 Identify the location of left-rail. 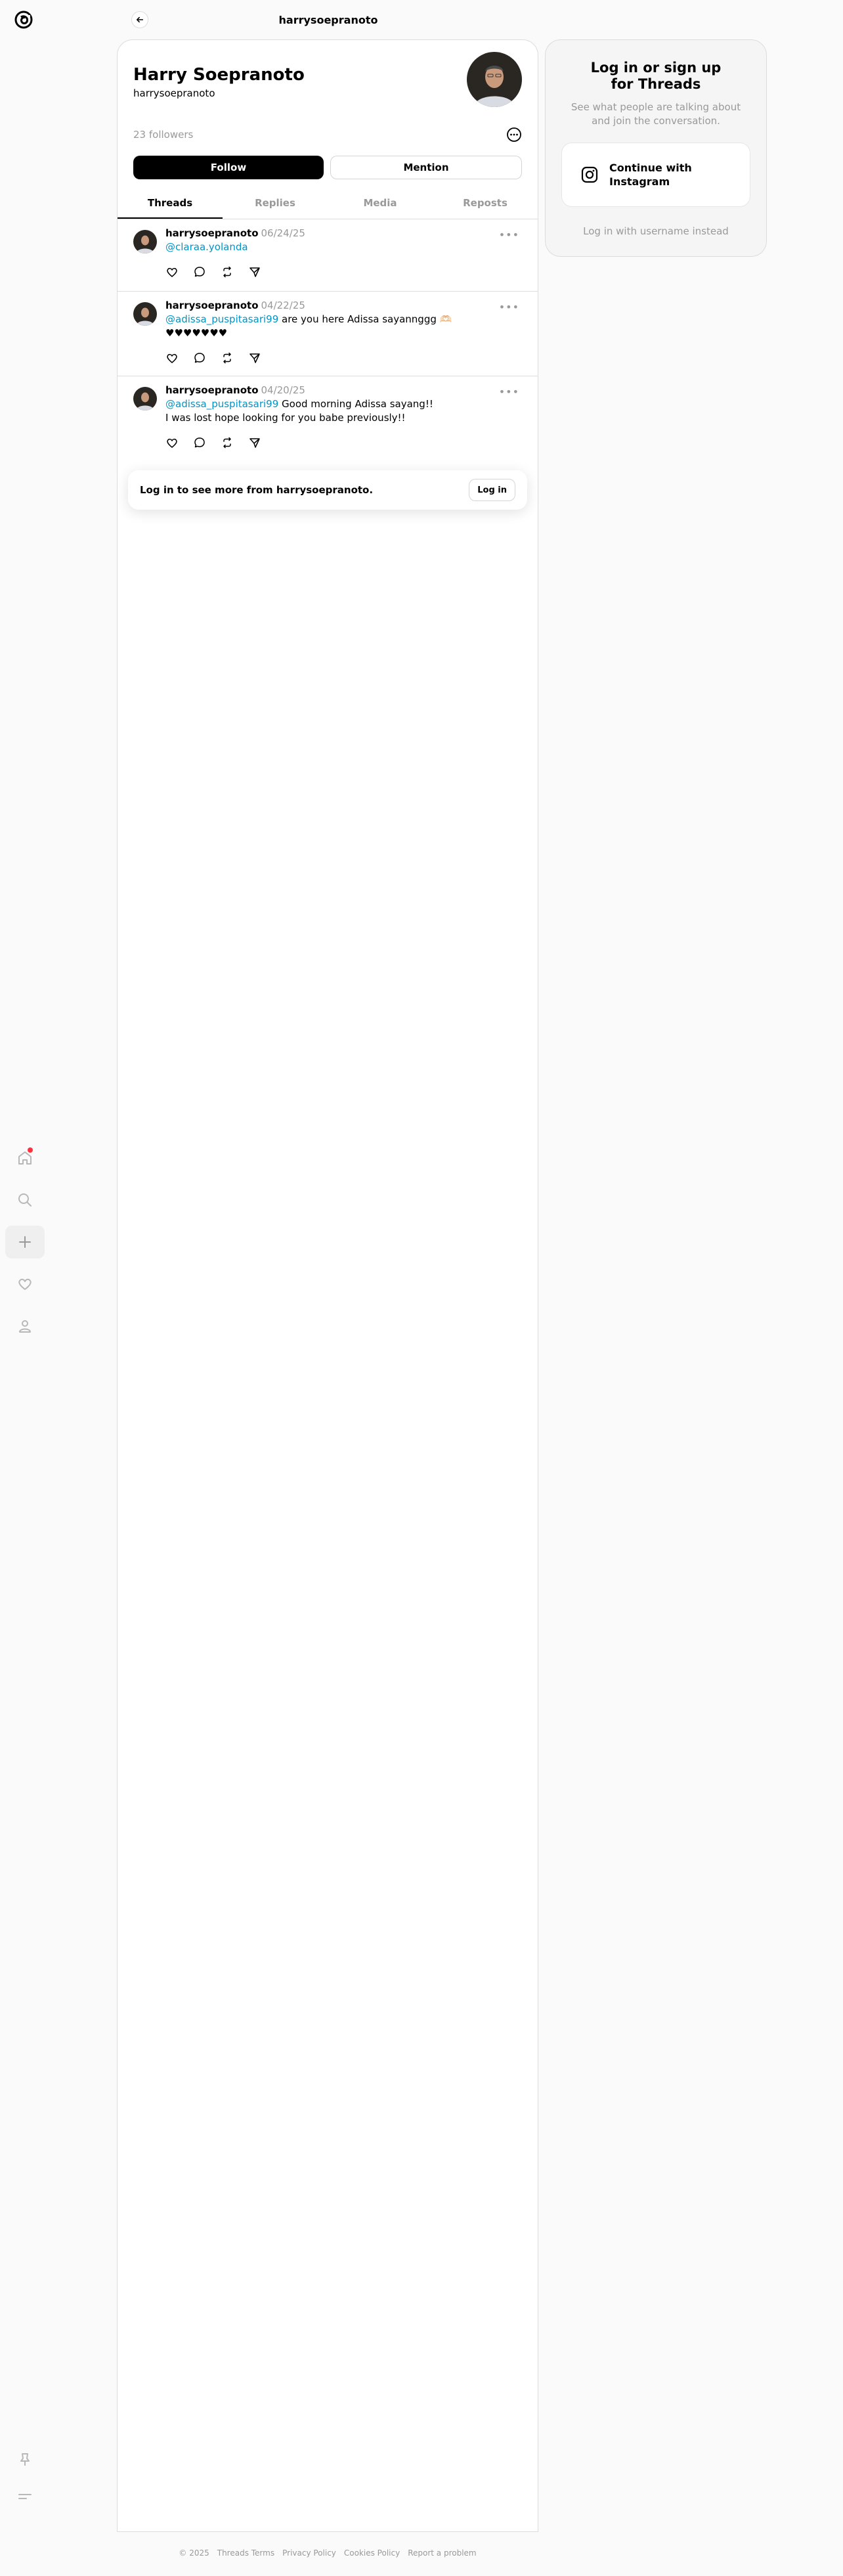
(25, 1288).